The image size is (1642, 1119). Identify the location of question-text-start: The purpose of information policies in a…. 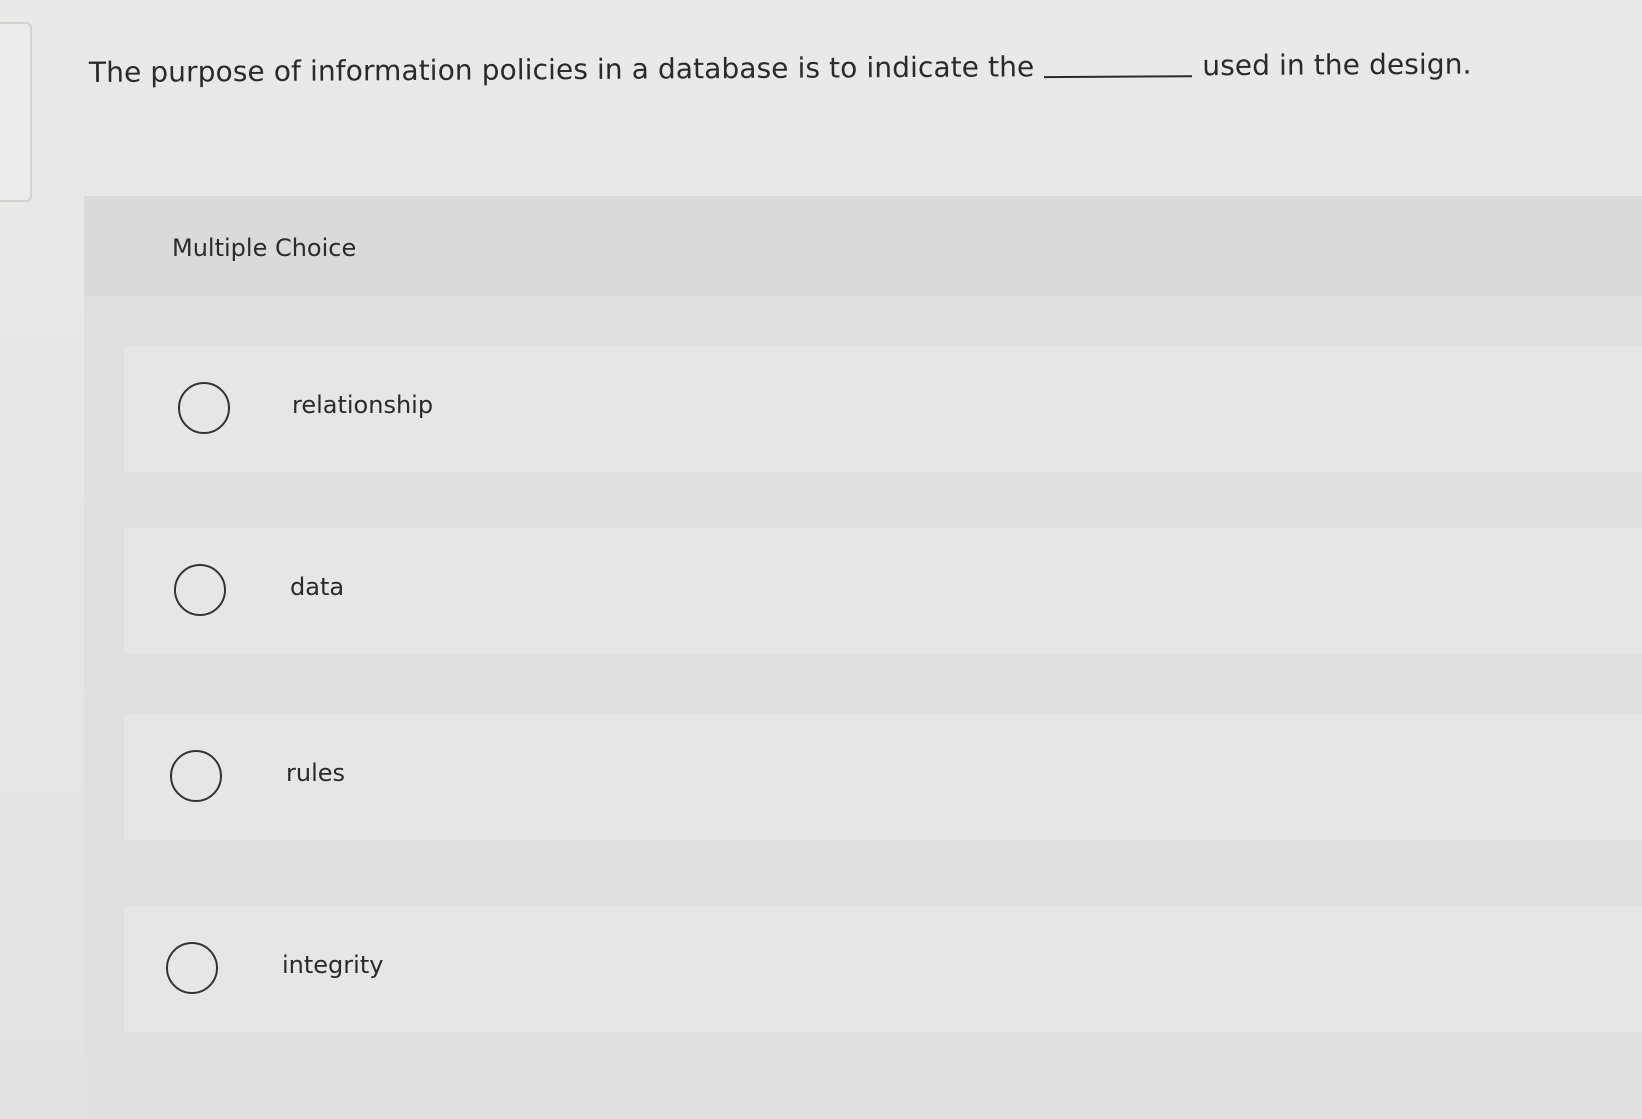
(561, 69).